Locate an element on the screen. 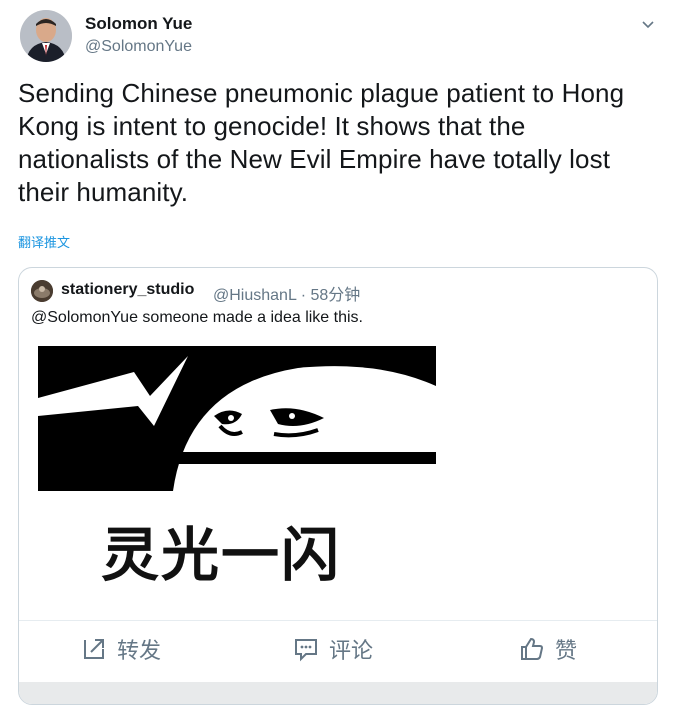 The height and width of the screenshot is (721, 675). share-arrow-icon is located at coordinates (94, 649).